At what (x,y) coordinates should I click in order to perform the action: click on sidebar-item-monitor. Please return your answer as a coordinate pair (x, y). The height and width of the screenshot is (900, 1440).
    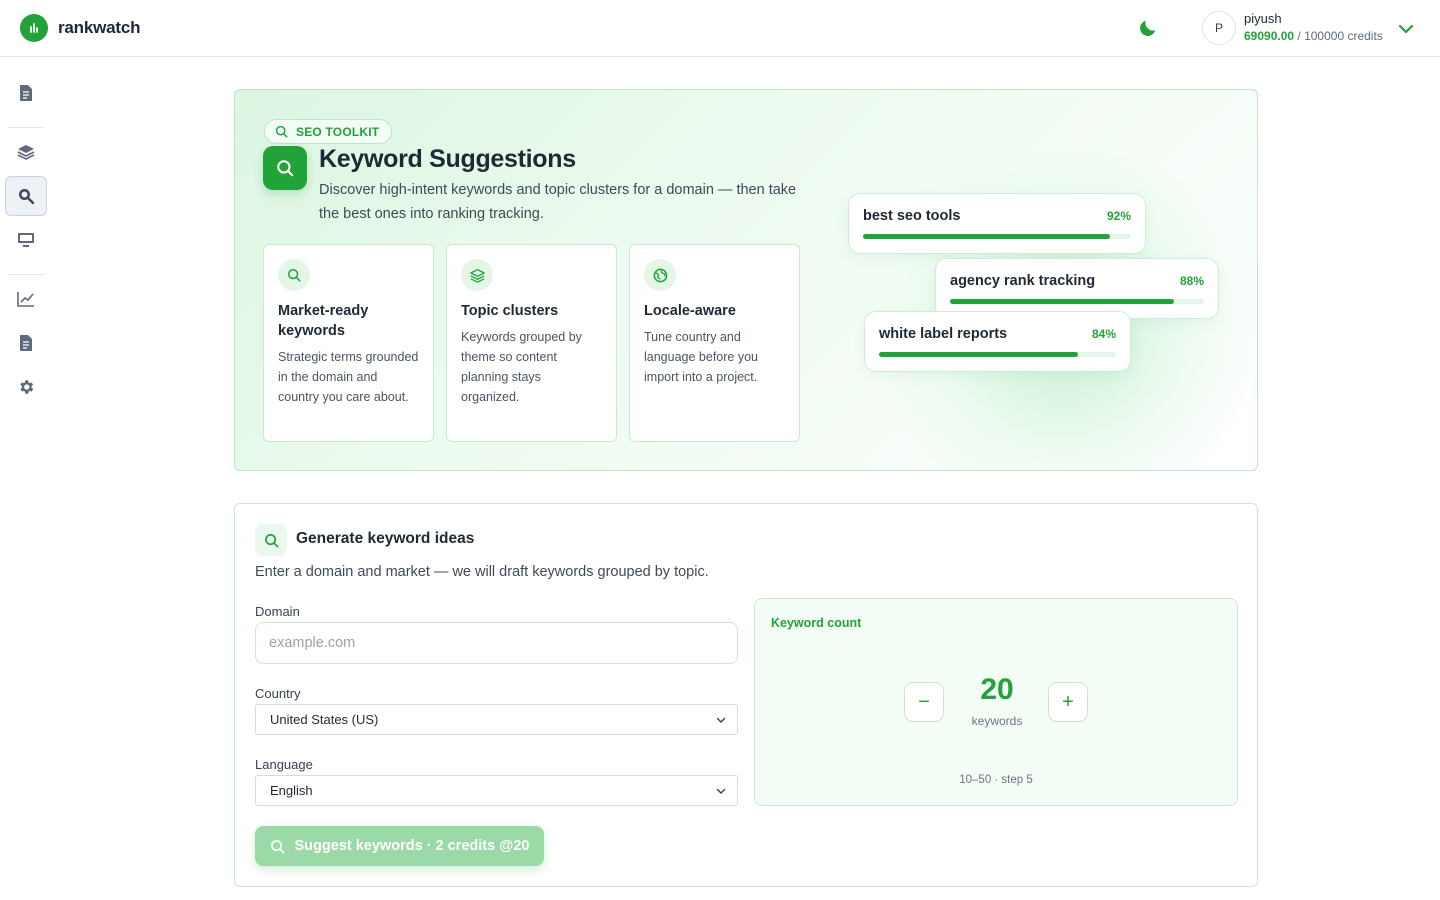
    Looking at the image, I should click on (26, 240).